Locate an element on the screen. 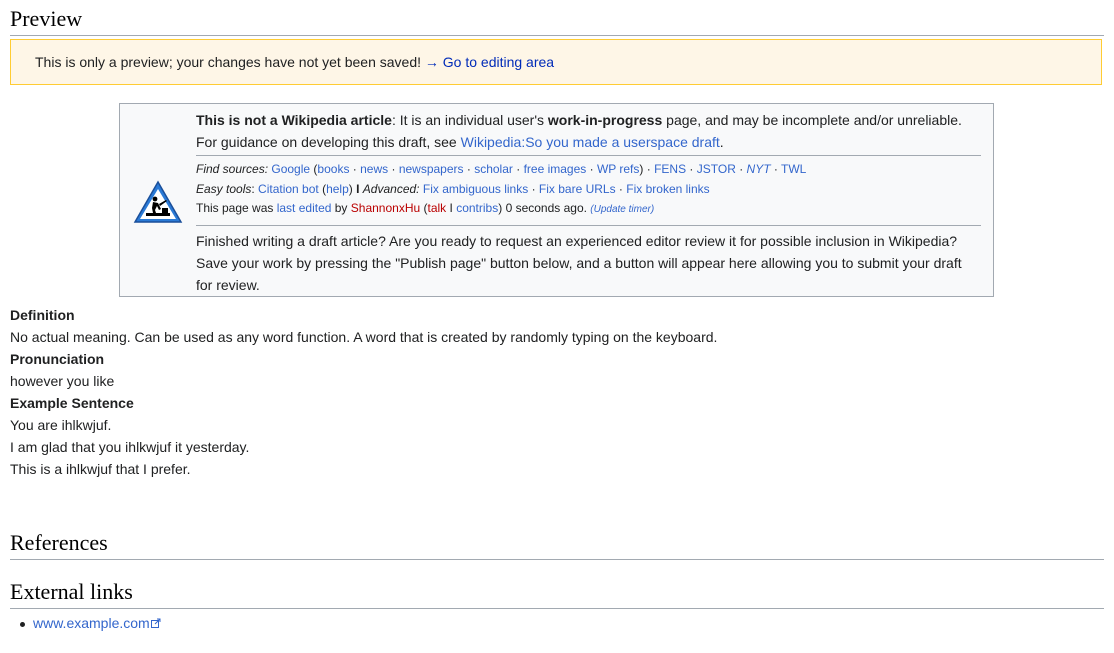  external-link-icon is located at coordinates (155, 623).